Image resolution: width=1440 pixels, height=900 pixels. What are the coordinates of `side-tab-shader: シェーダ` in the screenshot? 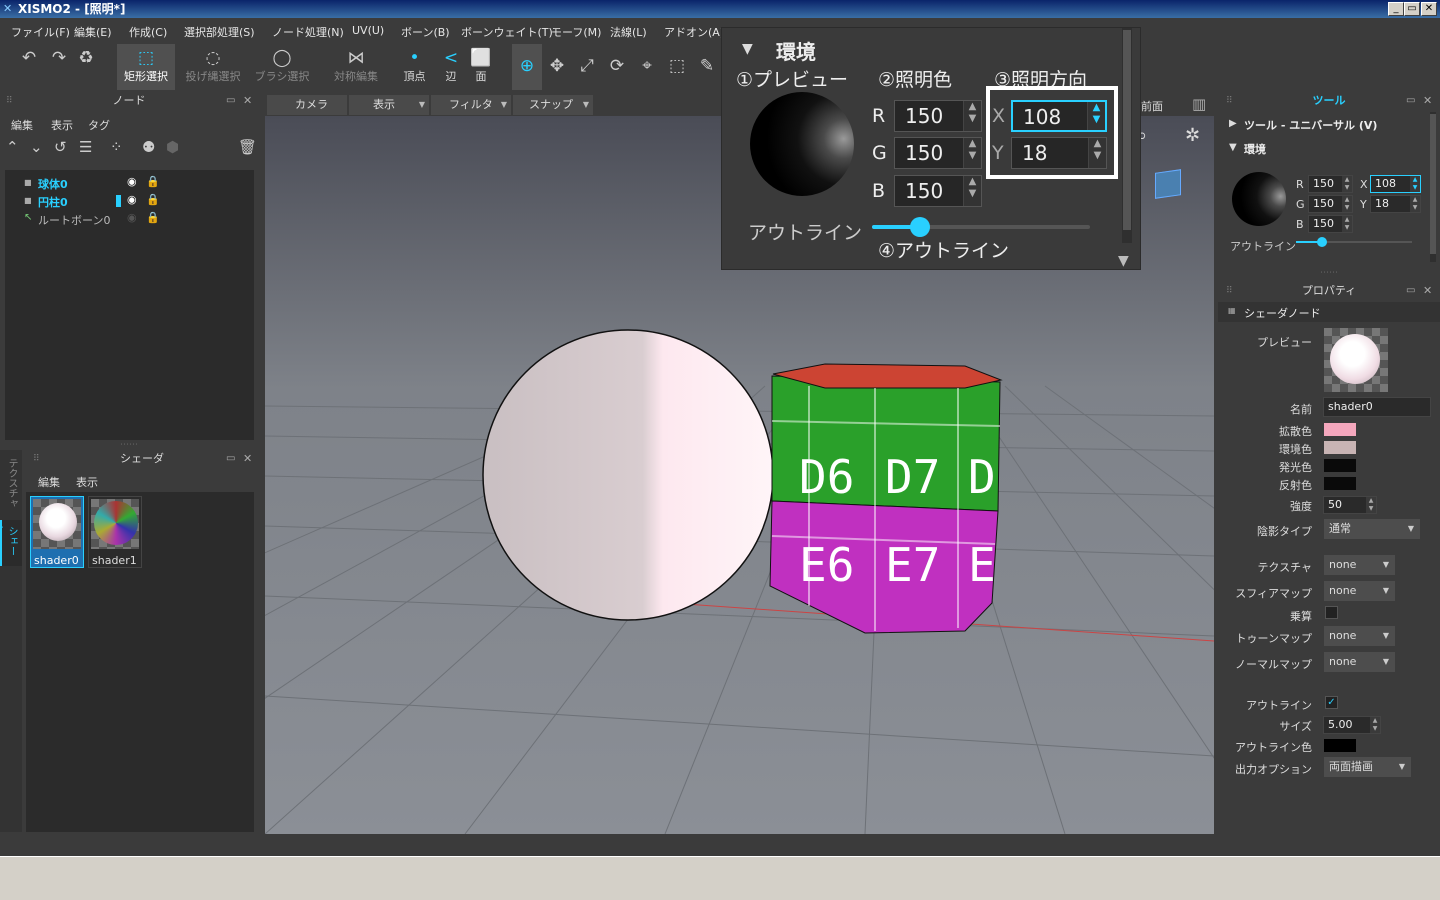 It's located at (11, 543).